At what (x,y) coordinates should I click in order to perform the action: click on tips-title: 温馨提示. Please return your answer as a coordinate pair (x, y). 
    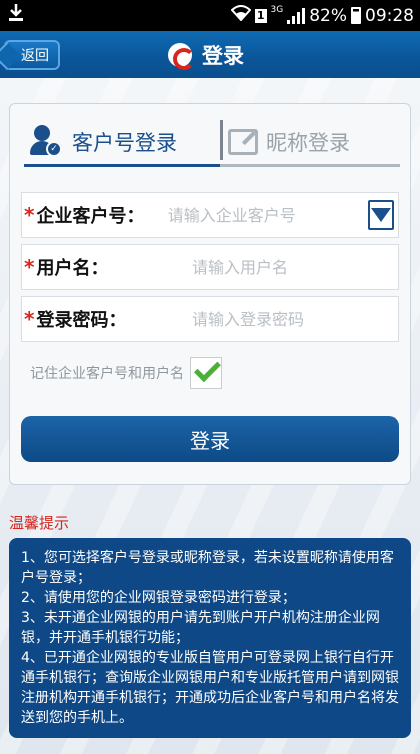
    Looking at the image, I should click on (39, 523).